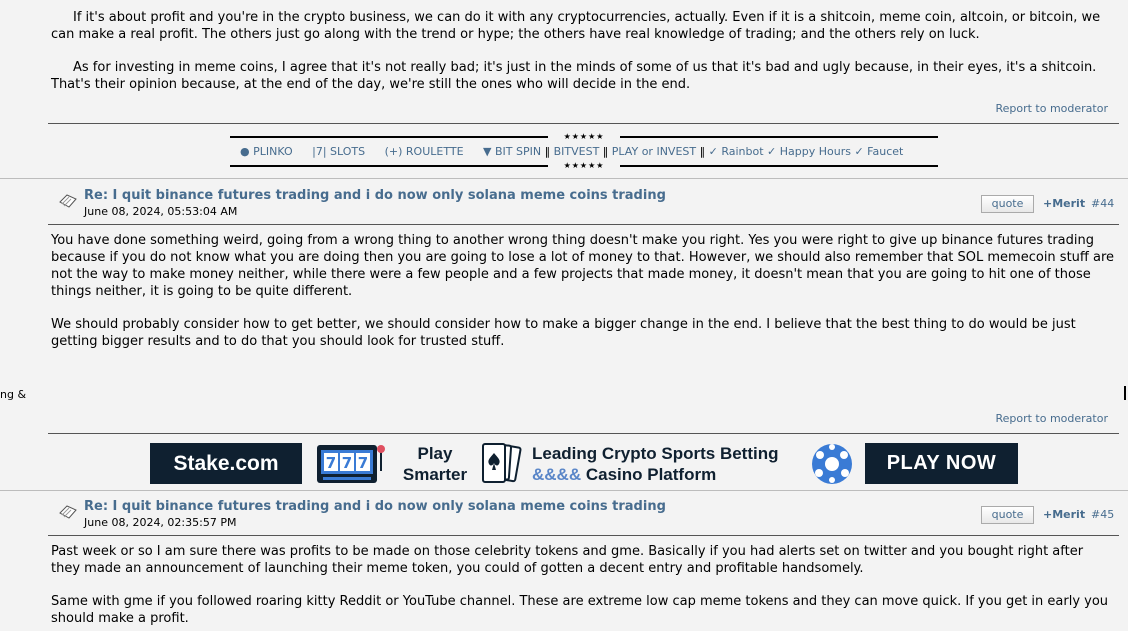 This screenshot has width=1128, height=631. Describe the element at coordinates (577, 151) in the screenshot. I see `sig-link-bitvest: BITVEST` at that location.